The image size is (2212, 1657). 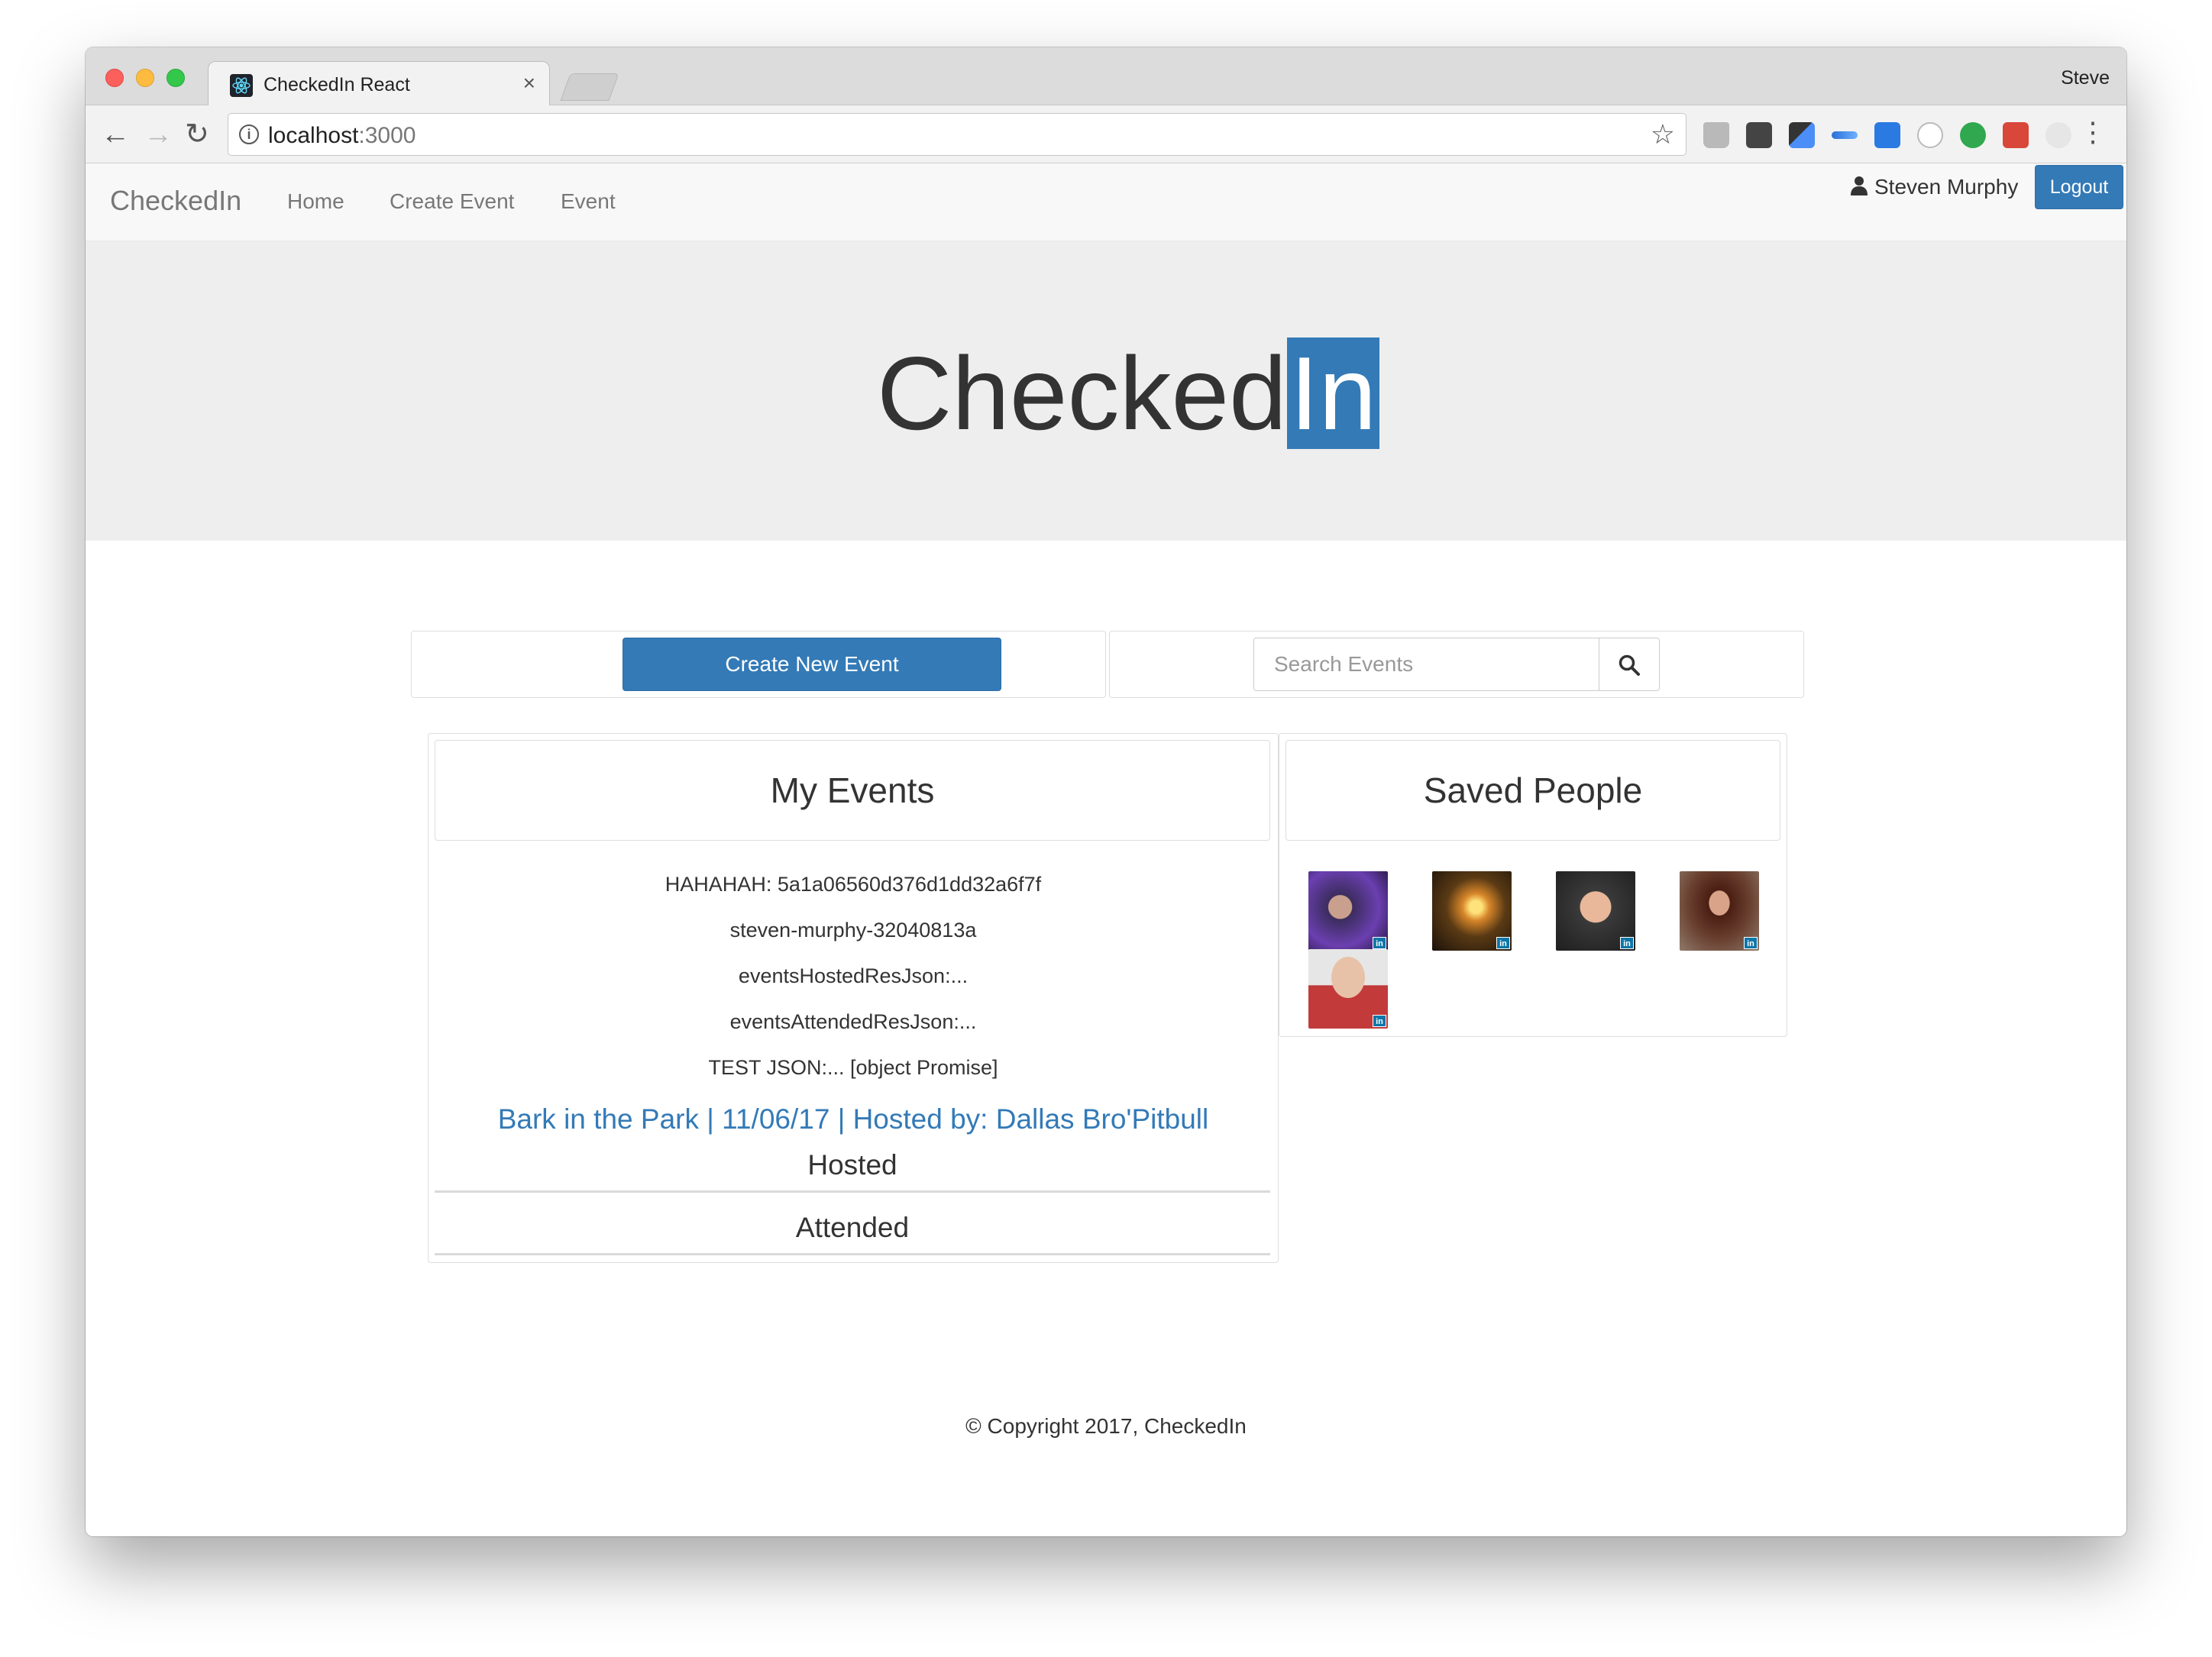 I want to click on forward-icon: →, so click(x=158, y=134).